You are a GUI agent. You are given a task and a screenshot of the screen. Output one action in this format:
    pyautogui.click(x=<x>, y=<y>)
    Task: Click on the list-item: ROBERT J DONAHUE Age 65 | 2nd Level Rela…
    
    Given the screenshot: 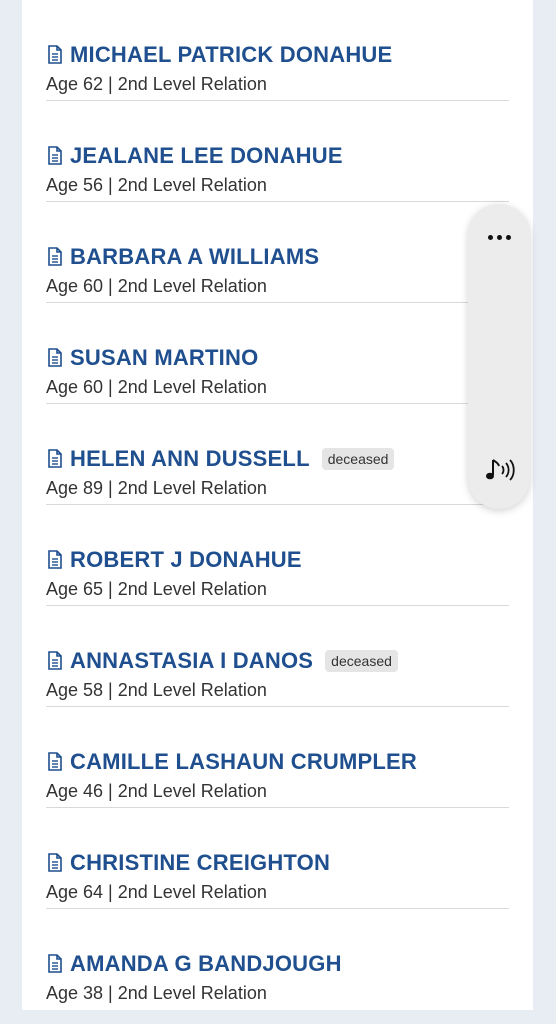 What is the action you would take?
    pyautogui.click(x=277, y=555)
    